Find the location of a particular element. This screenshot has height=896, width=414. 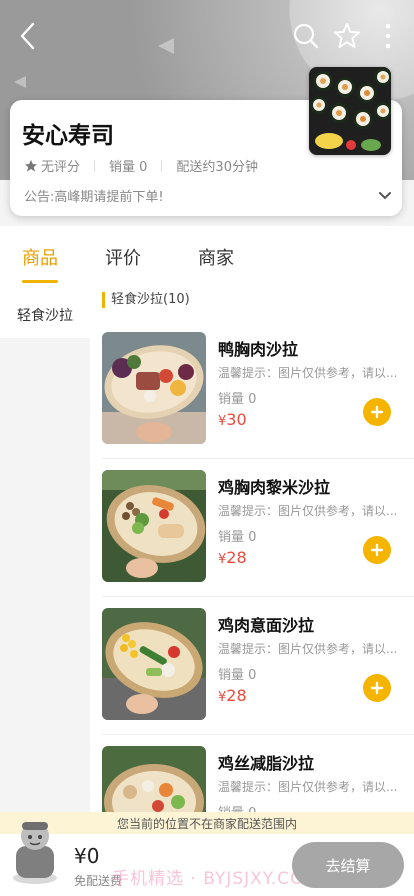

search-icon is located at coordinates (306, 36).